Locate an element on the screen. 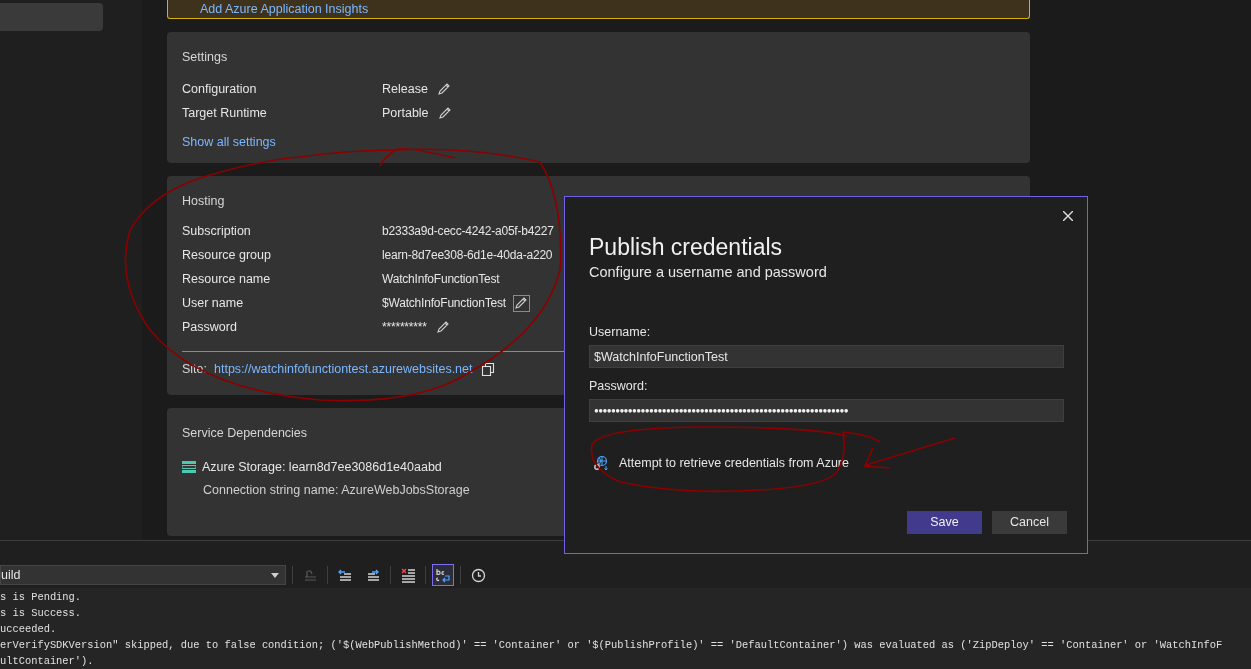  output-line: erVerifySDKVersion" skipped, due to false condition; ('$(WebPublishMethod)' == 'Container' or '$(PublishProfile)' == 'DefaultContainer') was evaluated as ('ZipDeploy' == 'Container' or 'WatchInfoF is located at coordinates (611, 645).